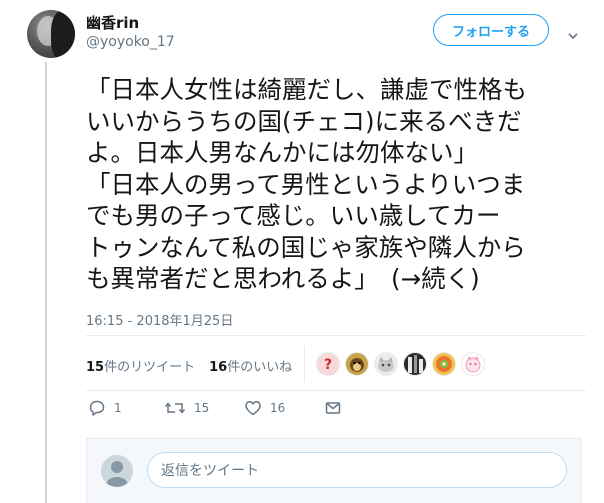 Image resolution: width=604 pixels, height=503 pixels. Describe the element at coordinates (415, 364) in the screenshot. I see `building-avatar` at that location.